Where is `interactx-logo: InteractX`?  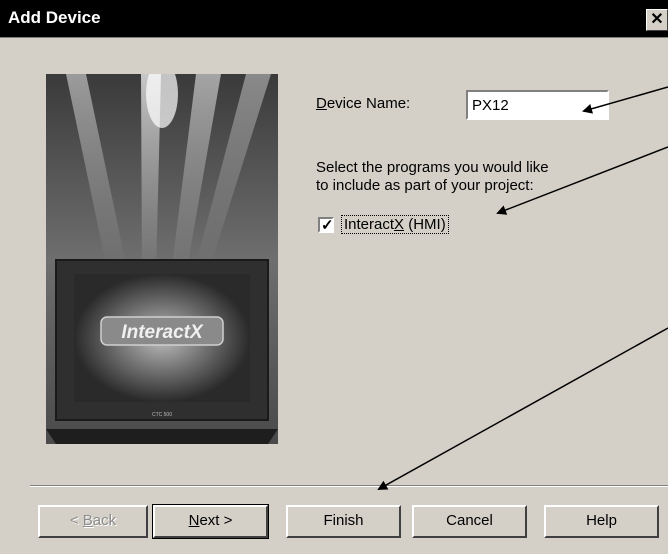 interactx-logo: InteractX is located at coordinates (162, 332).